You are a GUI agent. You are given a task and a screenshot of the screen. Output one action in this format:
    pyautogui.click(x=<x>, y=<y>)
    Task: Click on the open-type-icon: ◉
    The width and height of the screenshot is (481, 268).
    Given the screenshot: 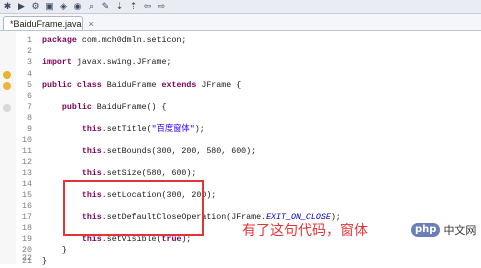 What is the action you would take?
    pyautogui.click(x=77, y=6)
    